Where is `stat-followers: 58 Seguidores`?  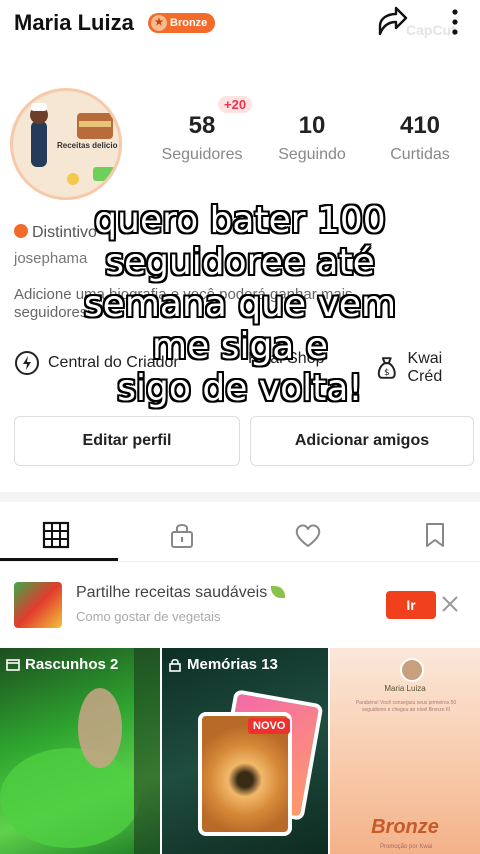 stat-followers: 58 Seguidores is located at coordinates (202, 138).